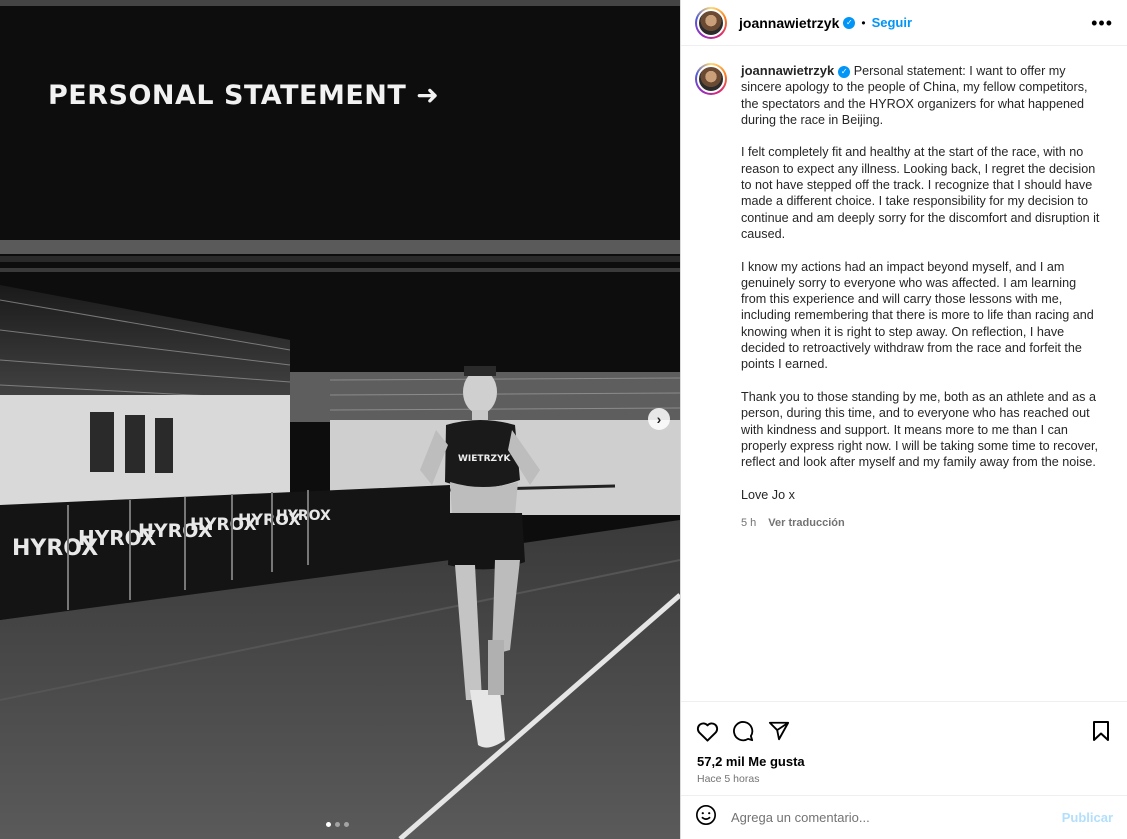 This screenshot has height=839, width=1127. Describe the element at coordinates (896, 817) in the screenshot. I see `comment-input` at that location.